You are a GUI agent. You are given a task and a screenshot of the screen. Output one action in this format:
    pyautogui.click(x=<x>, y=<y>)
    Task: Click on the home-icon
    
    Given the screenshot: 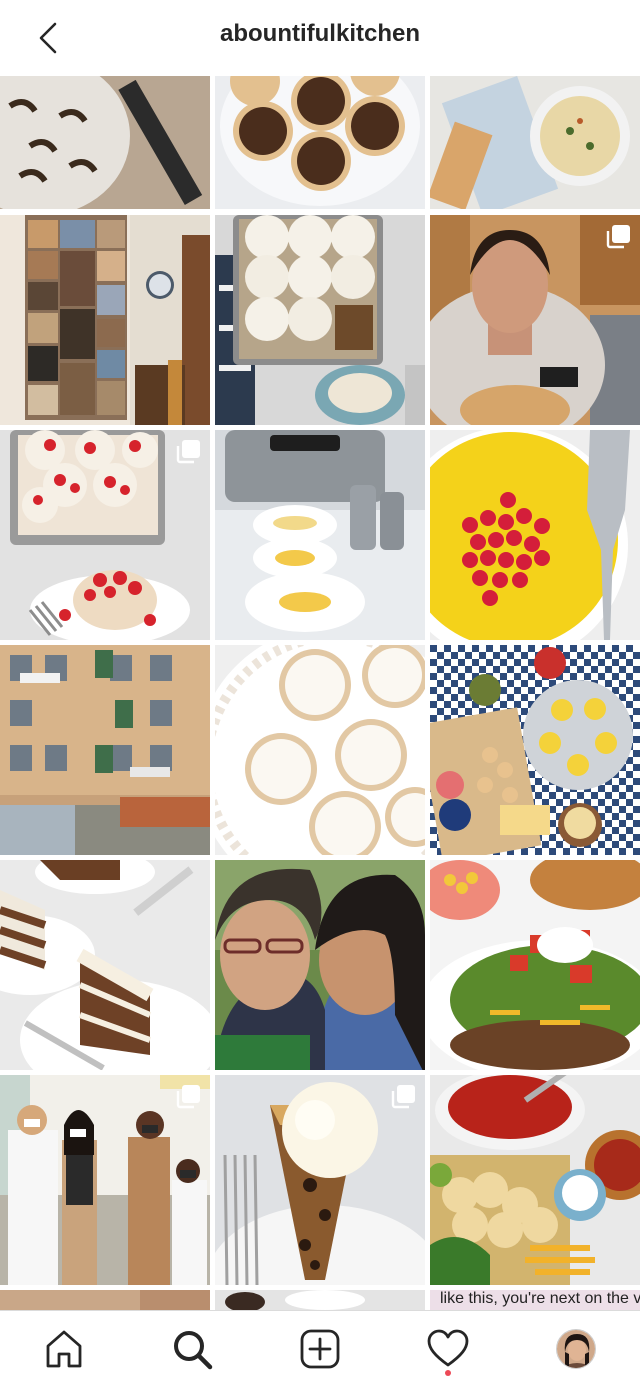 What is the action you would take?
    pyautogui.click(x=64, y=1349)
    